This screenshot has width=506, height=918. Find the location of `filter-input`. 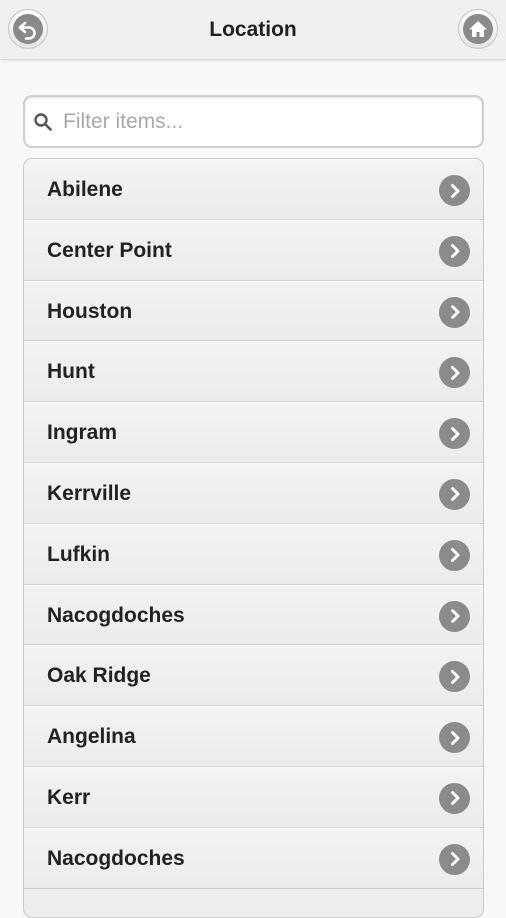

filter-input is located at coordinates (268, 122).